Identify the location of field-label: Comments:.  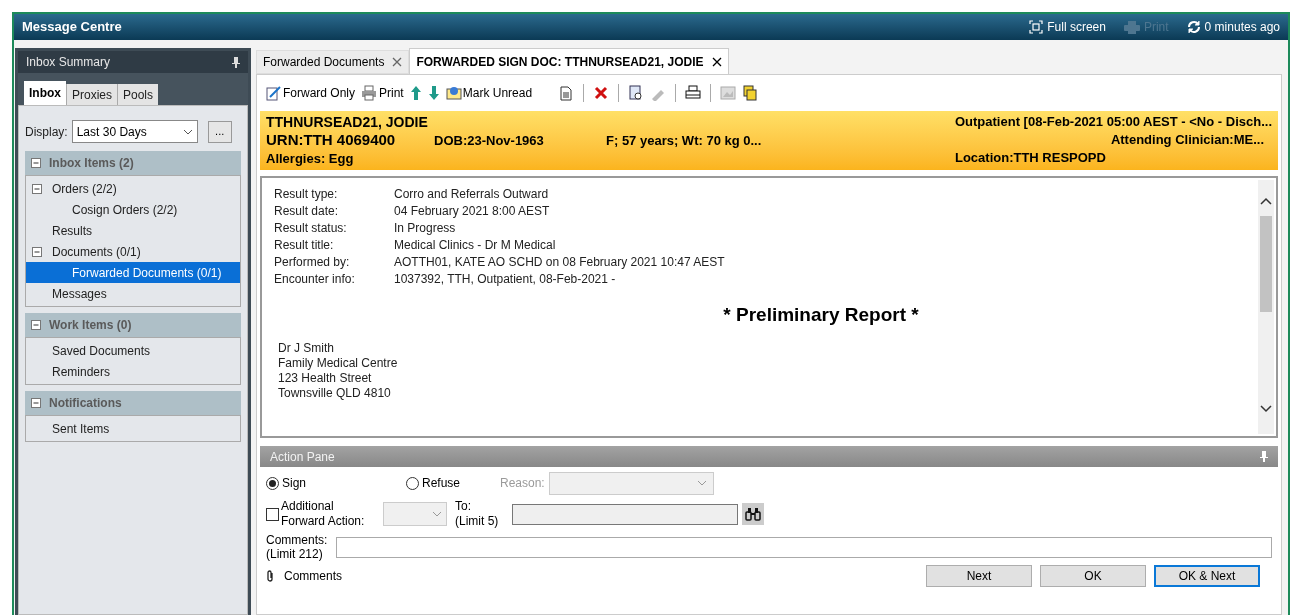
(297, 540).